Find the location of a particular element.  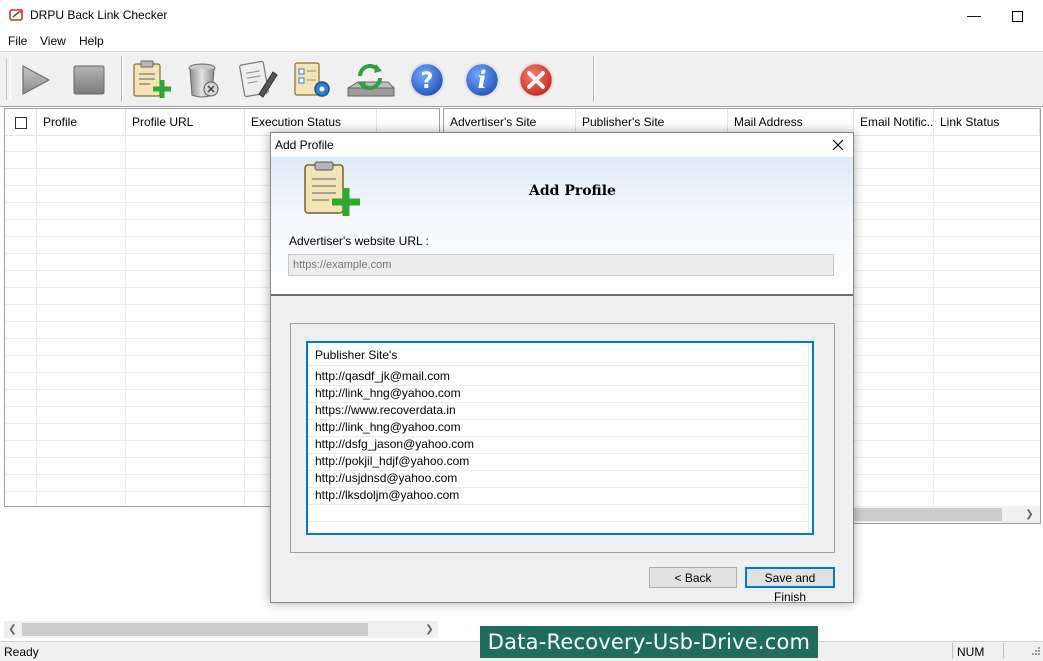

col-profile: Profile is located at coordinates (81, 122).